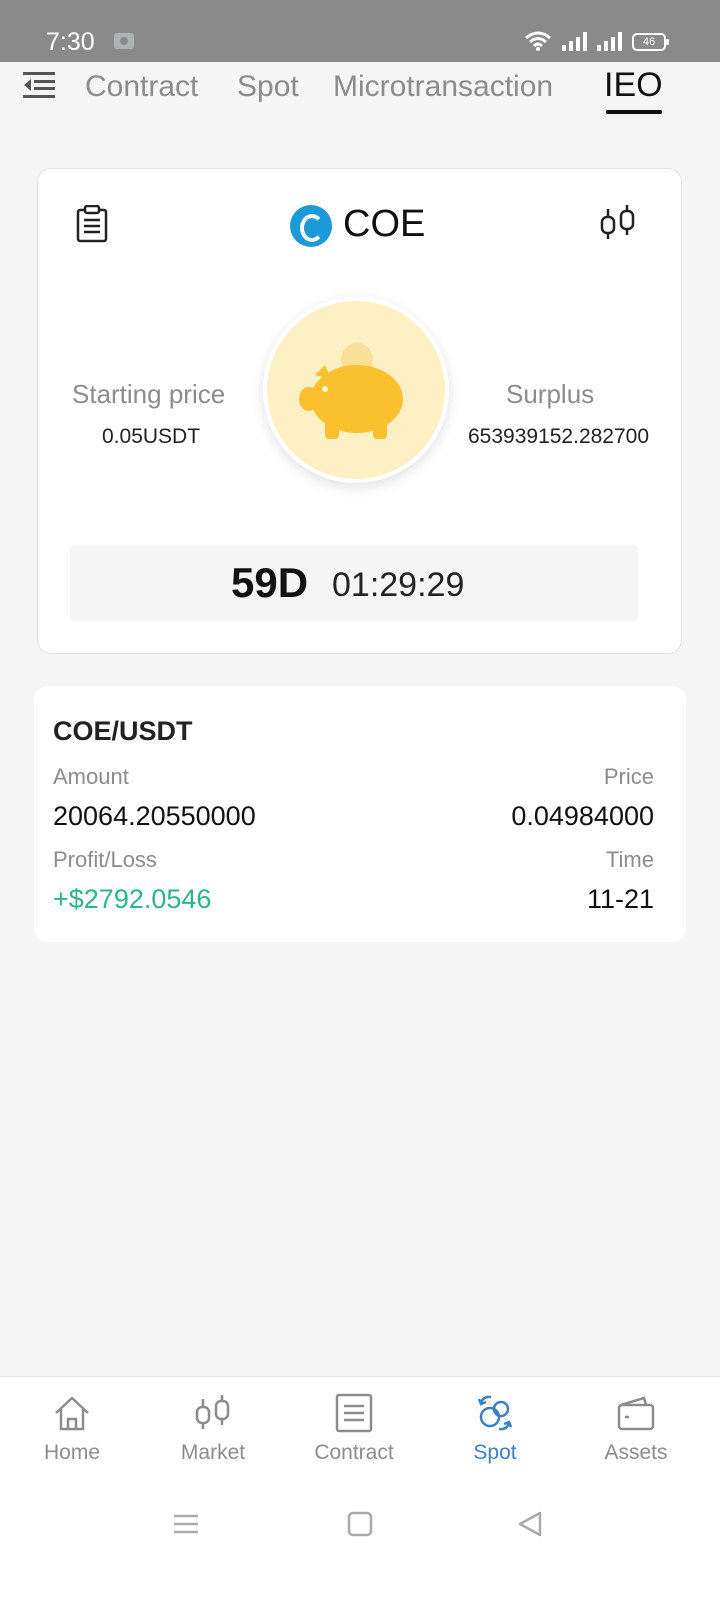 This screenshot has height=1600, width=720. Describe the element at coordinates (398, 585) in the screenshot. I see `countdown-time: 01:29:29` at that location.